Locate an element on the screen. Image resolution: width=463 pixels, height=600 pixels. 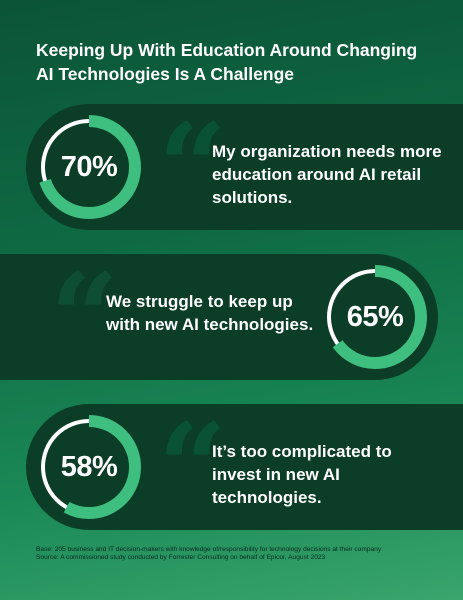
donut-percent-label: 58% is located at coordinates (89, 466).